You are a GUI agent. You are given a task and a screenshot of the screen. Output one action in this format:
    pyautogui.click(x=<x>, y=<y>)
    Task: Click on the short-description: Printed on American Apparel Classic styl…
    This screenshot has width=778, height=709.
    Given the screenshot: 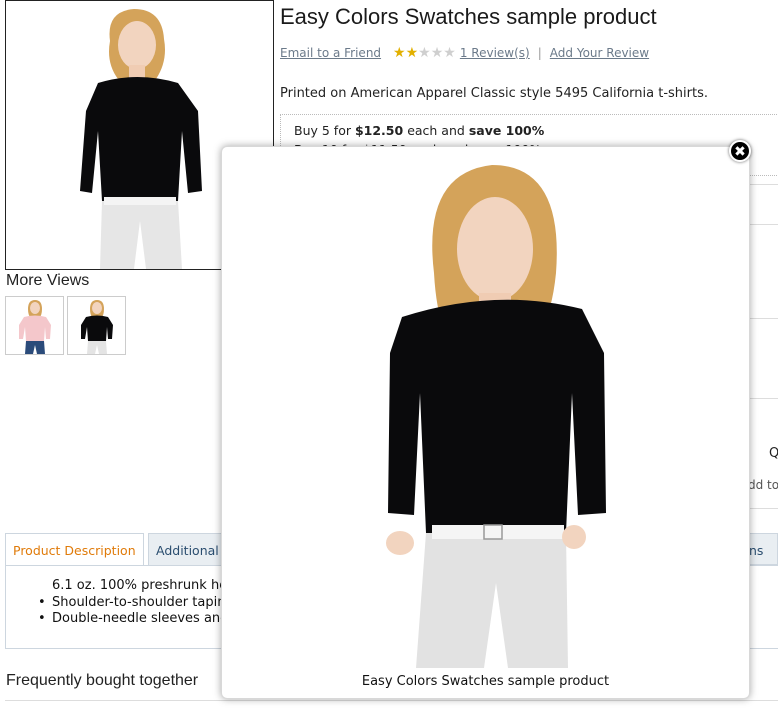 What is the action you would take?
    pyautogui.click(x=494, y=93)
    